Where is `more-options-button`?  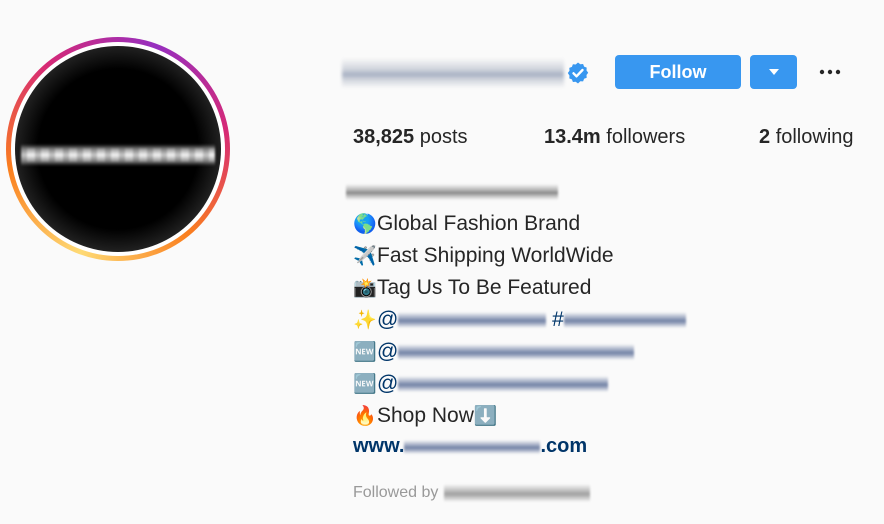 more-options-button is located at coordinates (830, 72).